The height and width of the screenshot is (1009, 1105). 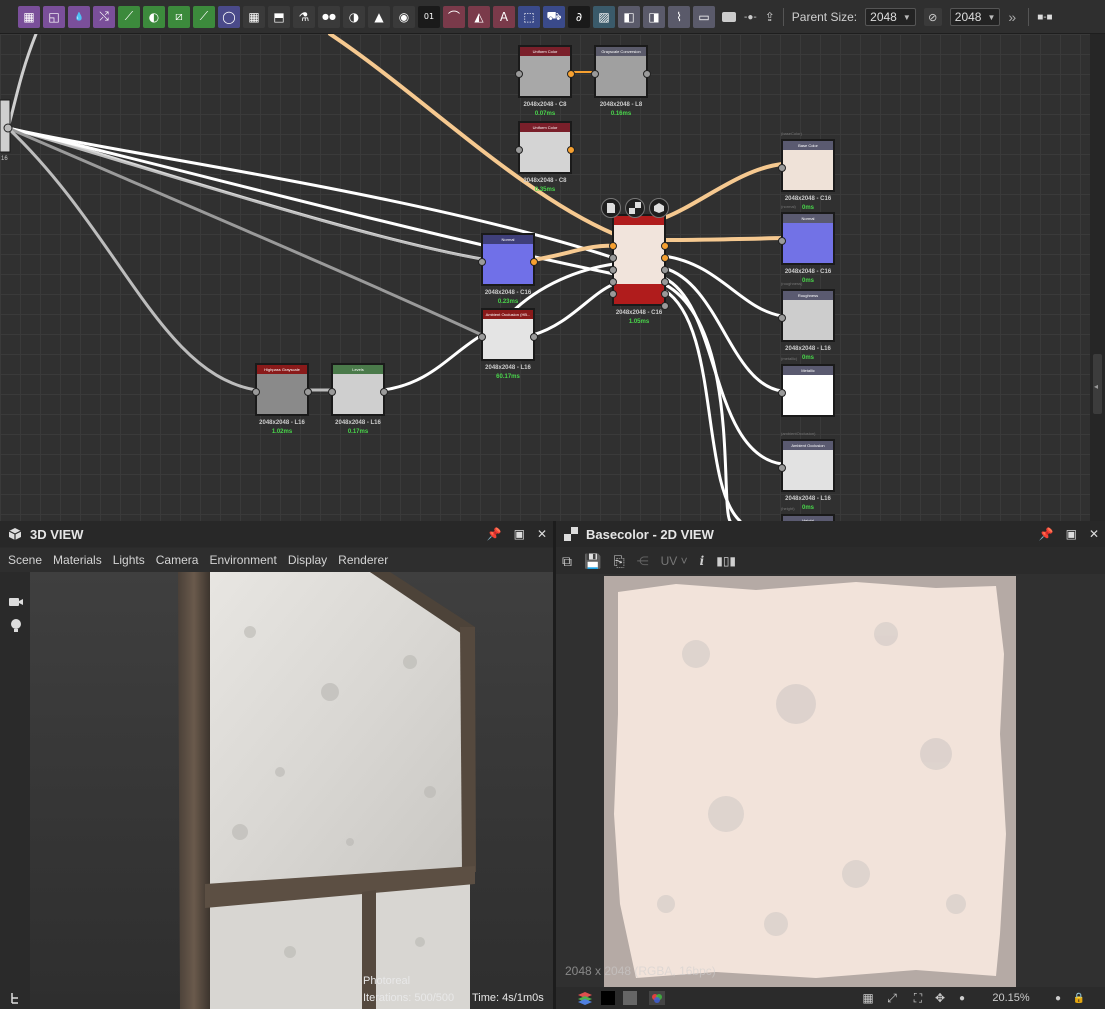 I want to click on sharpen-icon: ▦, so click(x=254, y=16).